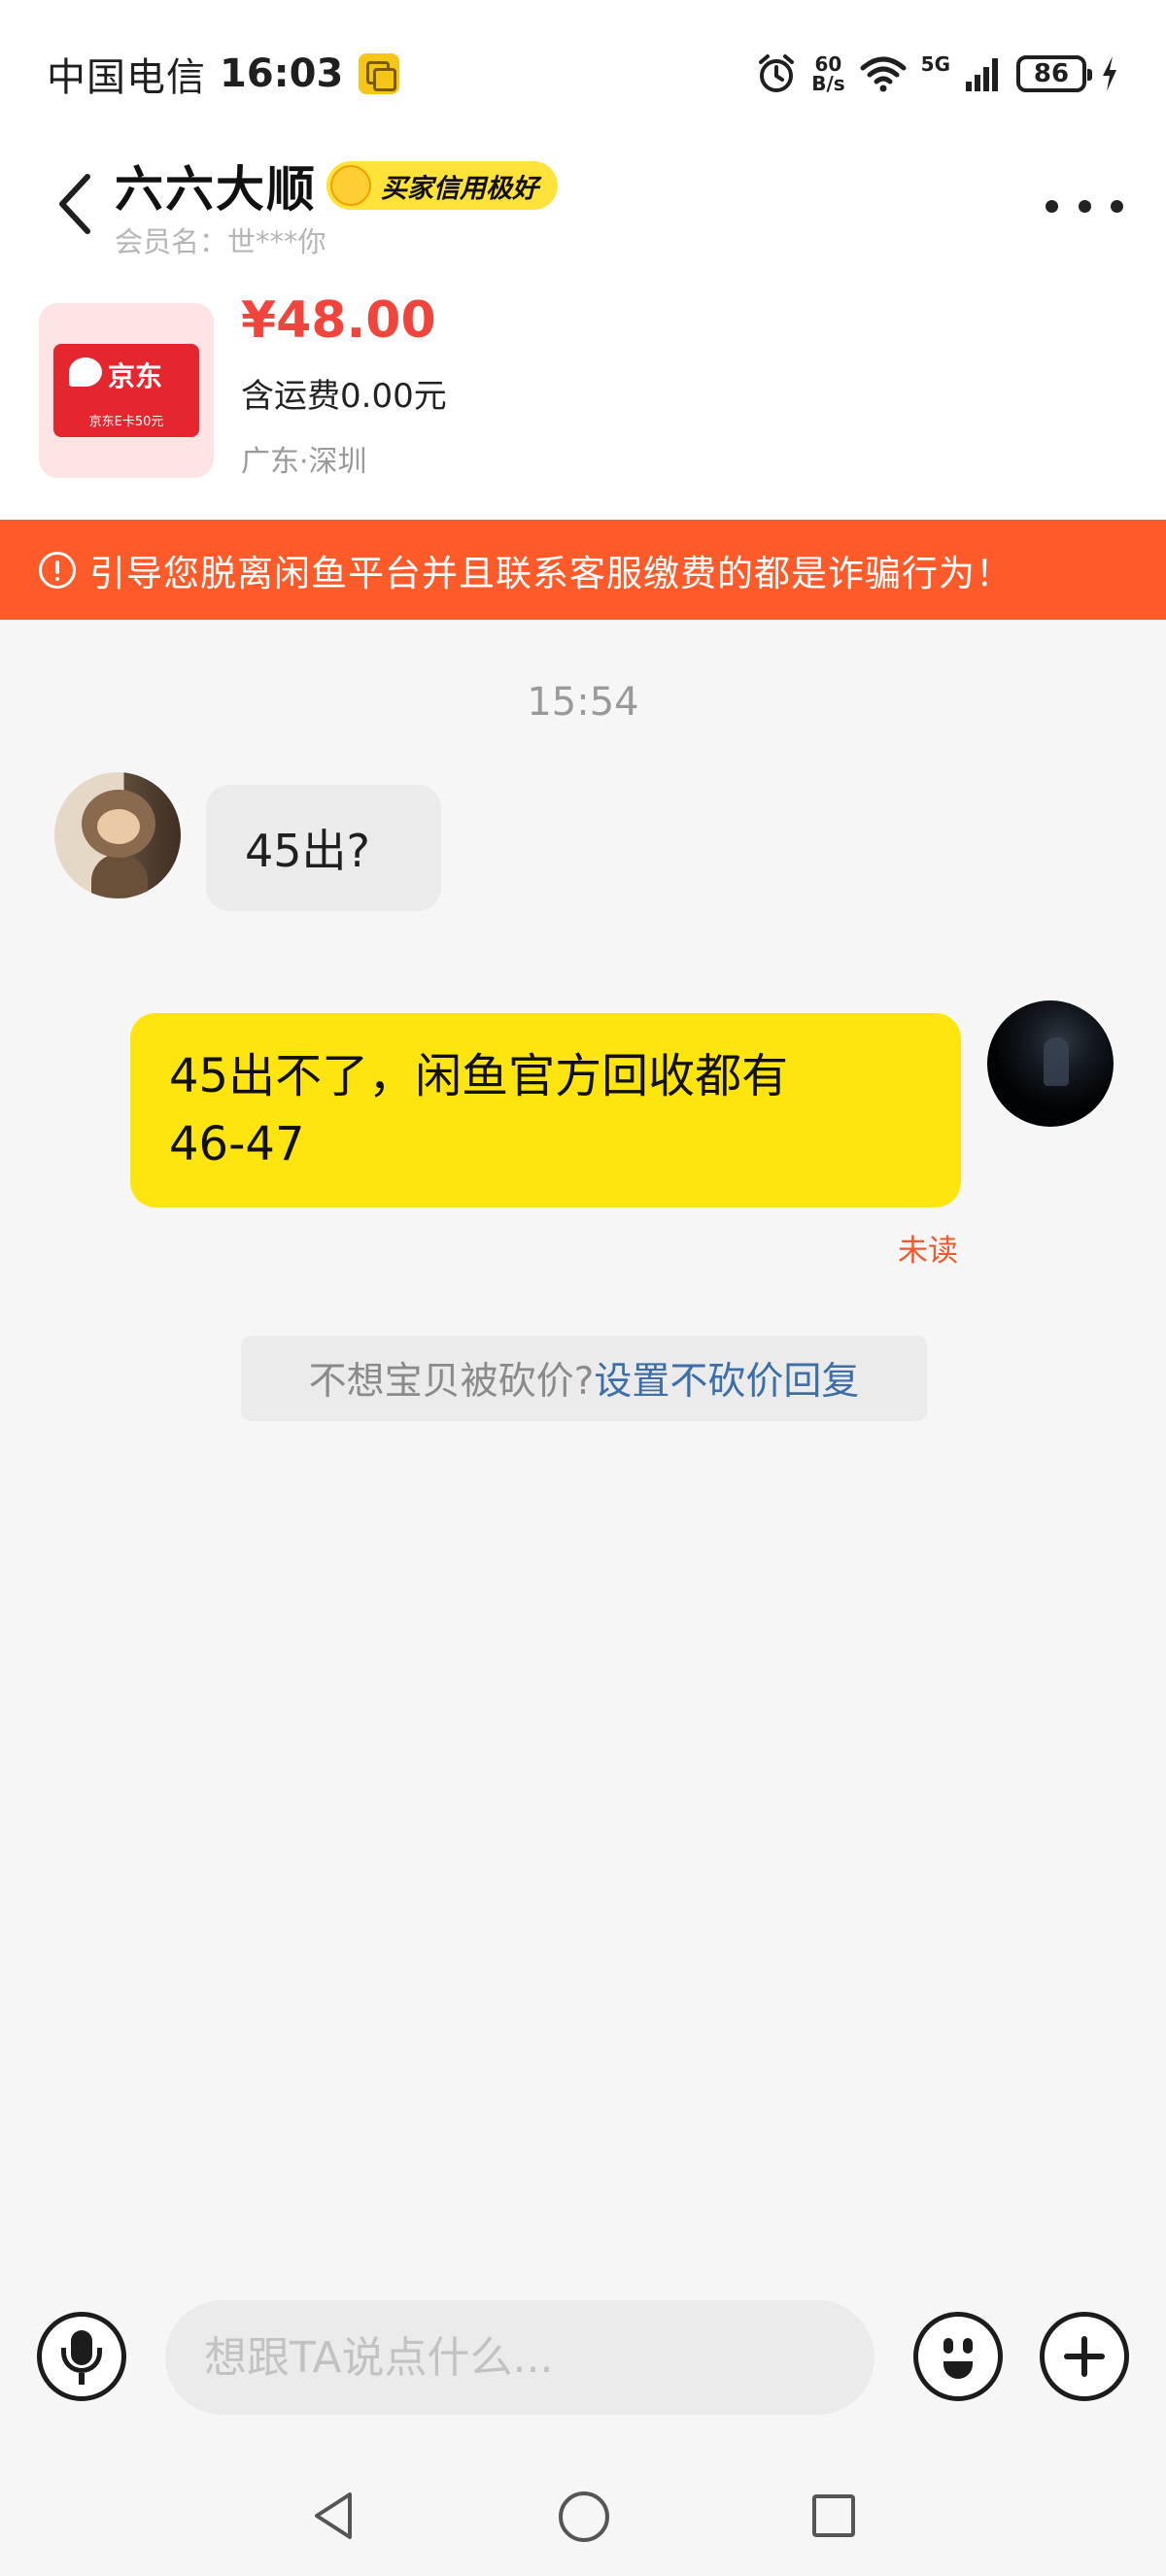 The height and width of the screenshot is (2576, 1166). I want to click on cool-face-icon, so click(350, 185).